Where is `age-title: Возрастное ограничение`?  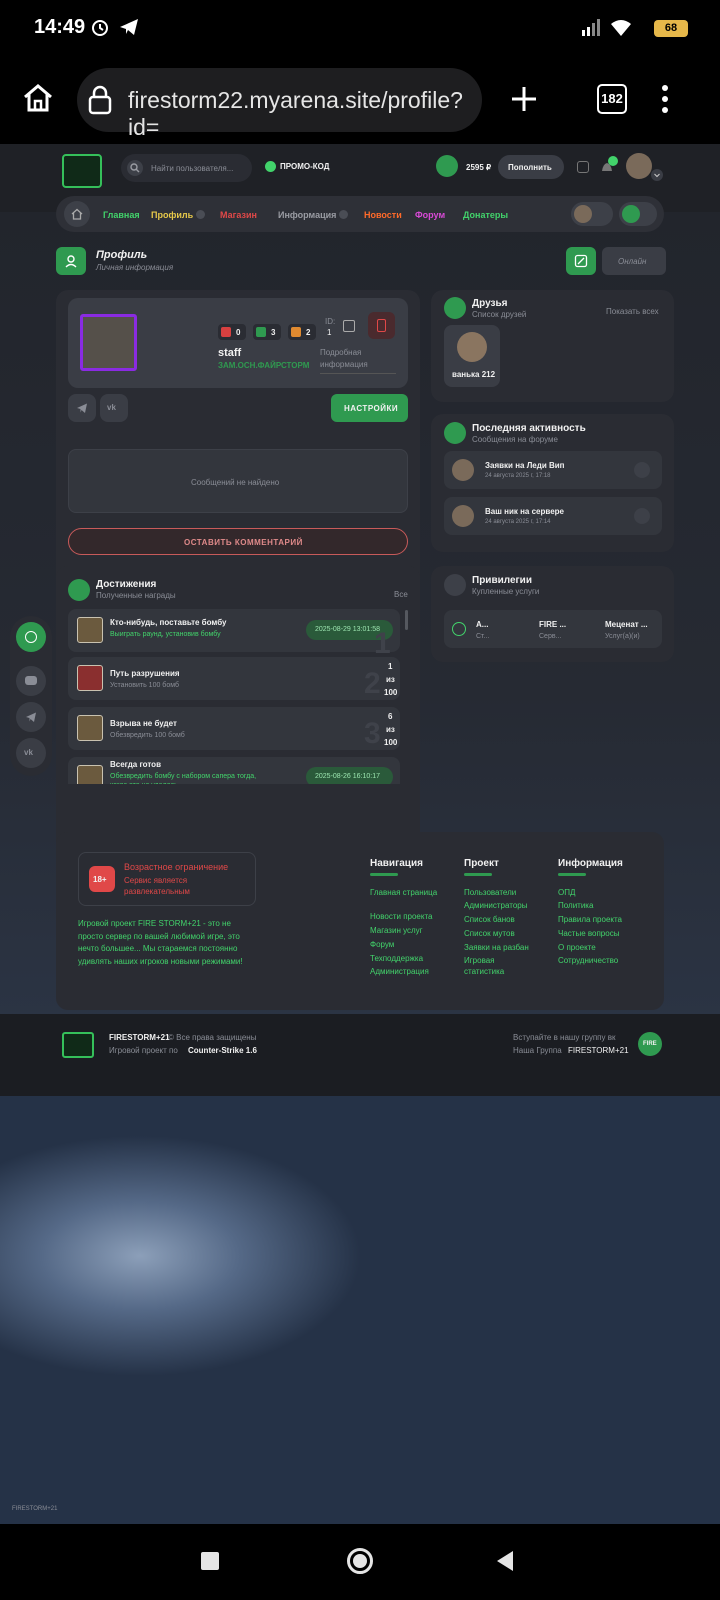
age-title: Возрастное ограничение is located at coordinates (176, 867).